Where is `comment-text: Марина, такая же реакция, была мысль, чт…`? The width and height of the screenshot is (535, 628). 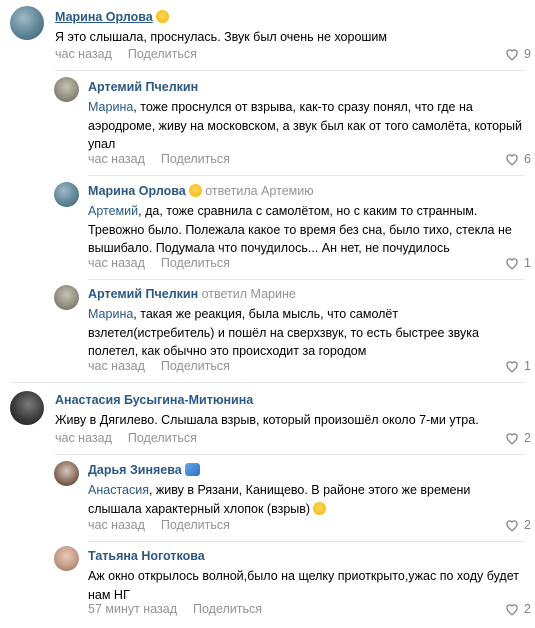
comment-text: Марина, такая же реакция, была мысль, чт… is located at coordinates (283, 333).